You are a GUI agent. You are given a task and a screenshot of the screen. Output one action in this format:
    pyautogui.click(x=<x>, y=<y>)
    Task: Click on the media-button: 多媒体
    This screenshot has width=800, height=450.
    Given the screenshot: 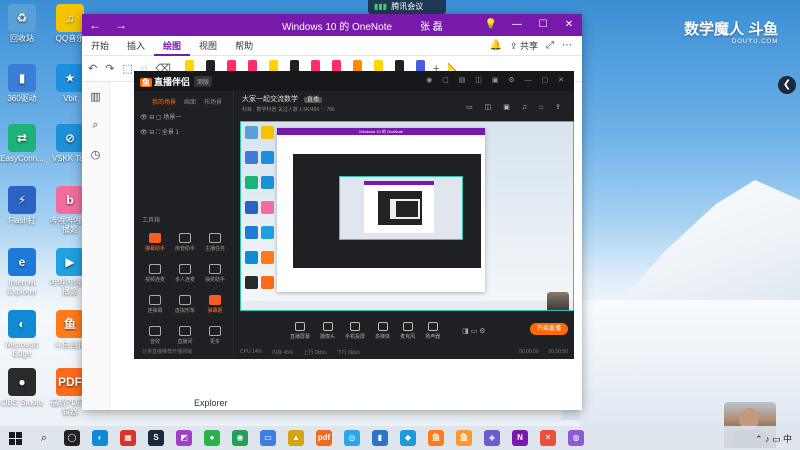 What is the action you would take?
    pyautogui.click(x=382, y=331)
    